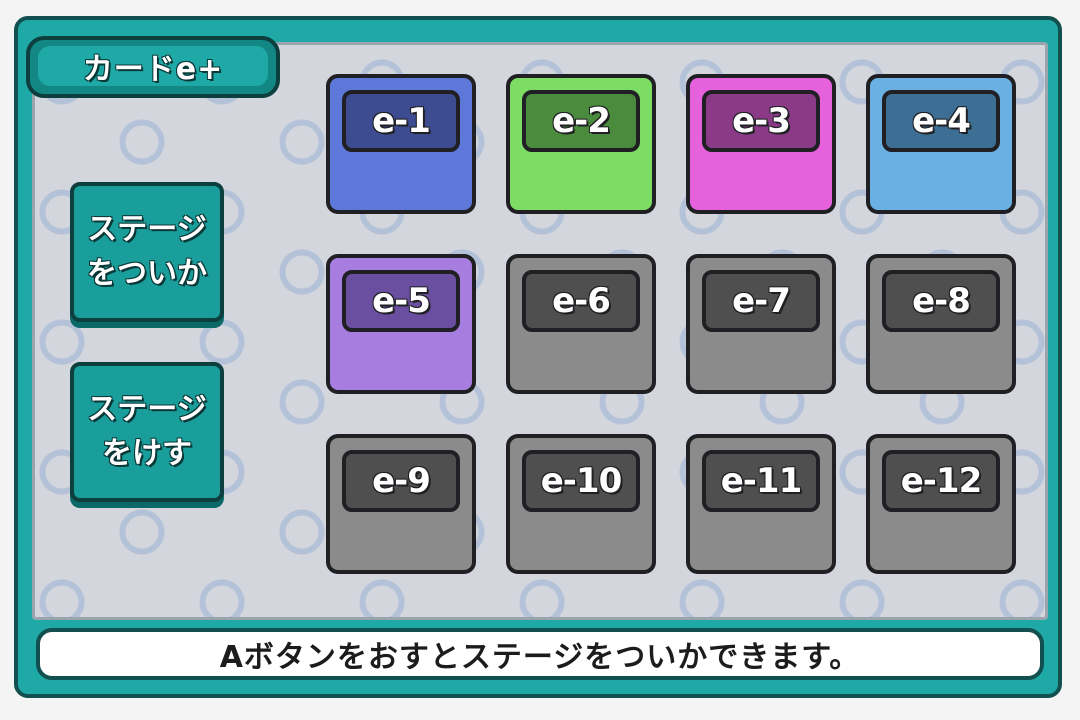 This screenshot has height=720, width=1080. I want to click on card-e-6: e-6, so click(581, 324).